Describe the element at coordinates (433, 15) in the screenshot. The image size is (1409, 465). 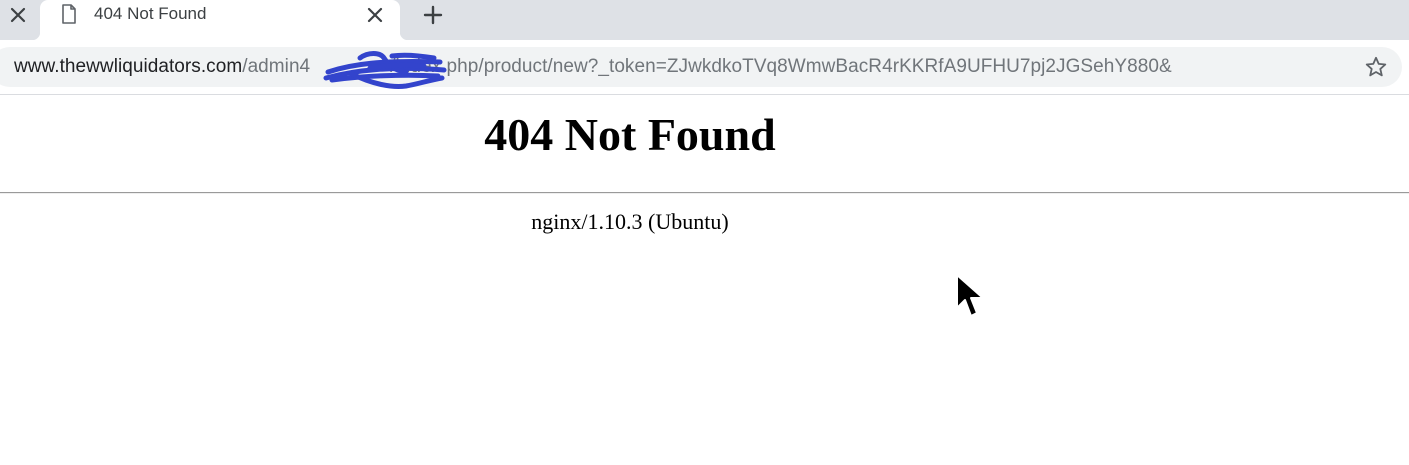
I see `plus-icon` at that location.